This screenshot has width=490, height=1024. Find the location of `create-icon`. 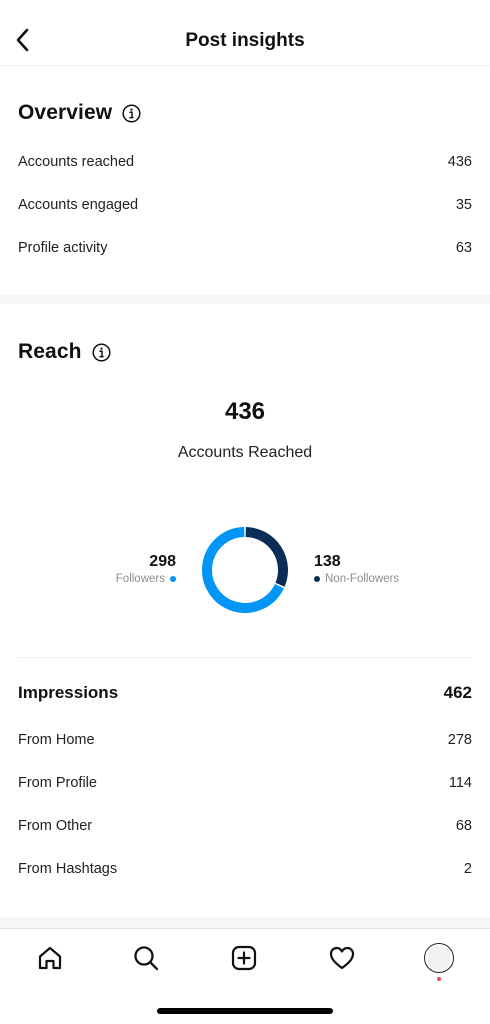

create-icon is located at coordinates (244, 958).